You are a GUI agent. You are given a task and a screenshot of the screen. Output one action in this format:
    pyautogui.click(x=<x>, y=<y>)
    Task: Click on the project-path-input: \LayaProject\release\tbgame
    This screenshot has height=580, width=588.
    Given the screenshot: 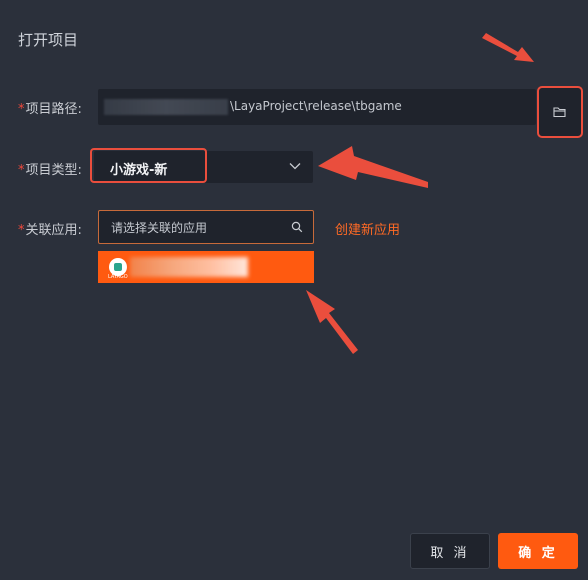 What is the action you would take?
    pyautogui.click(x=317, y=107)
    